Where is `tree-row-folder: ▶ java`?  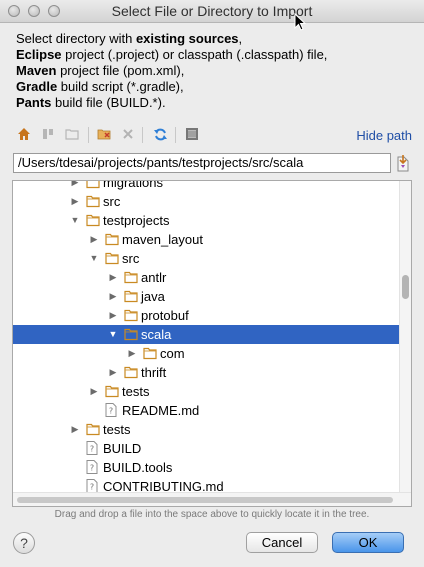 tree-row-folder: ▶ java is located at coordinates (206, 296).